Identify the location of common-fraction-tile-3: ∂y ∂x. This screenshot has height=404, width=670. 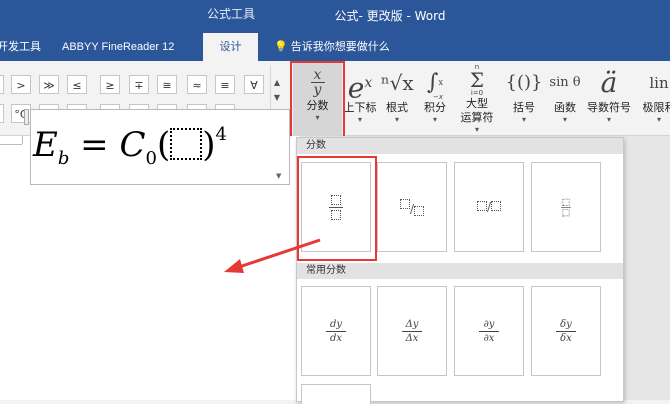
(489, 331).